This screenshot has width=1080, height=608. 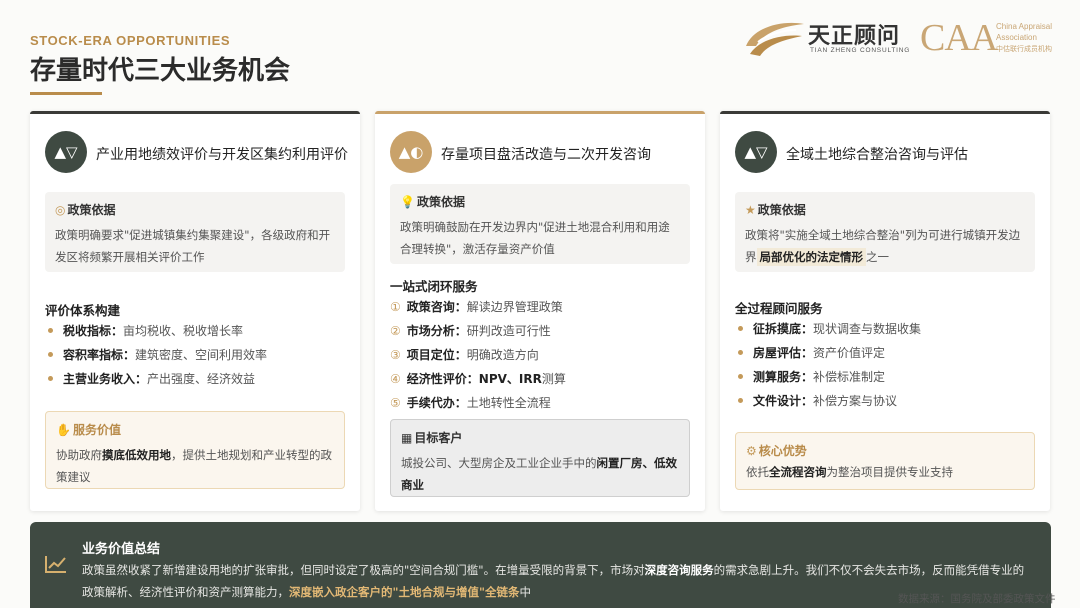 I want to click on section-label: 评价体系构建, so click(x=83, y=310).